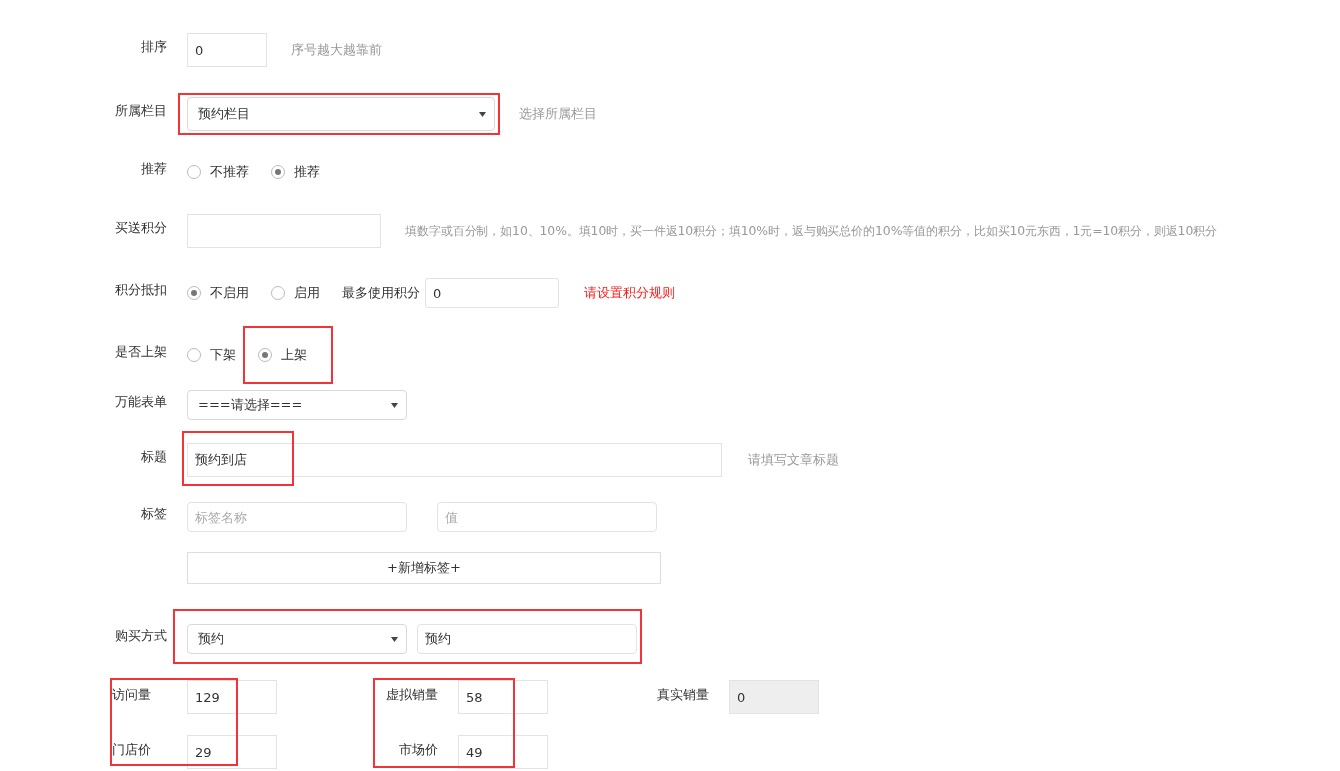 The height and width of the screenshot is (771, 1340). Describe the element at coordinates (227, 50) in the screenshot. I see `sort-input: 0` at that location.